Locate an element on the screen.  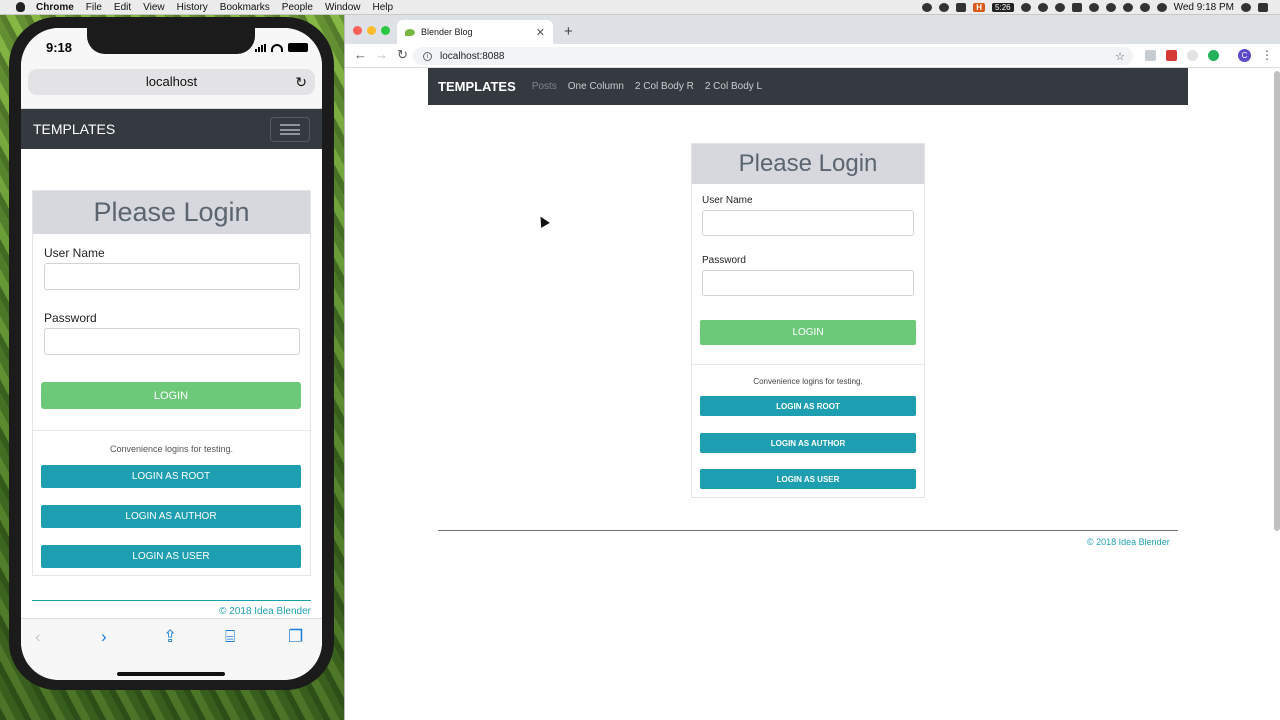
phone-footer-rule is located at coordinates (171, 600).